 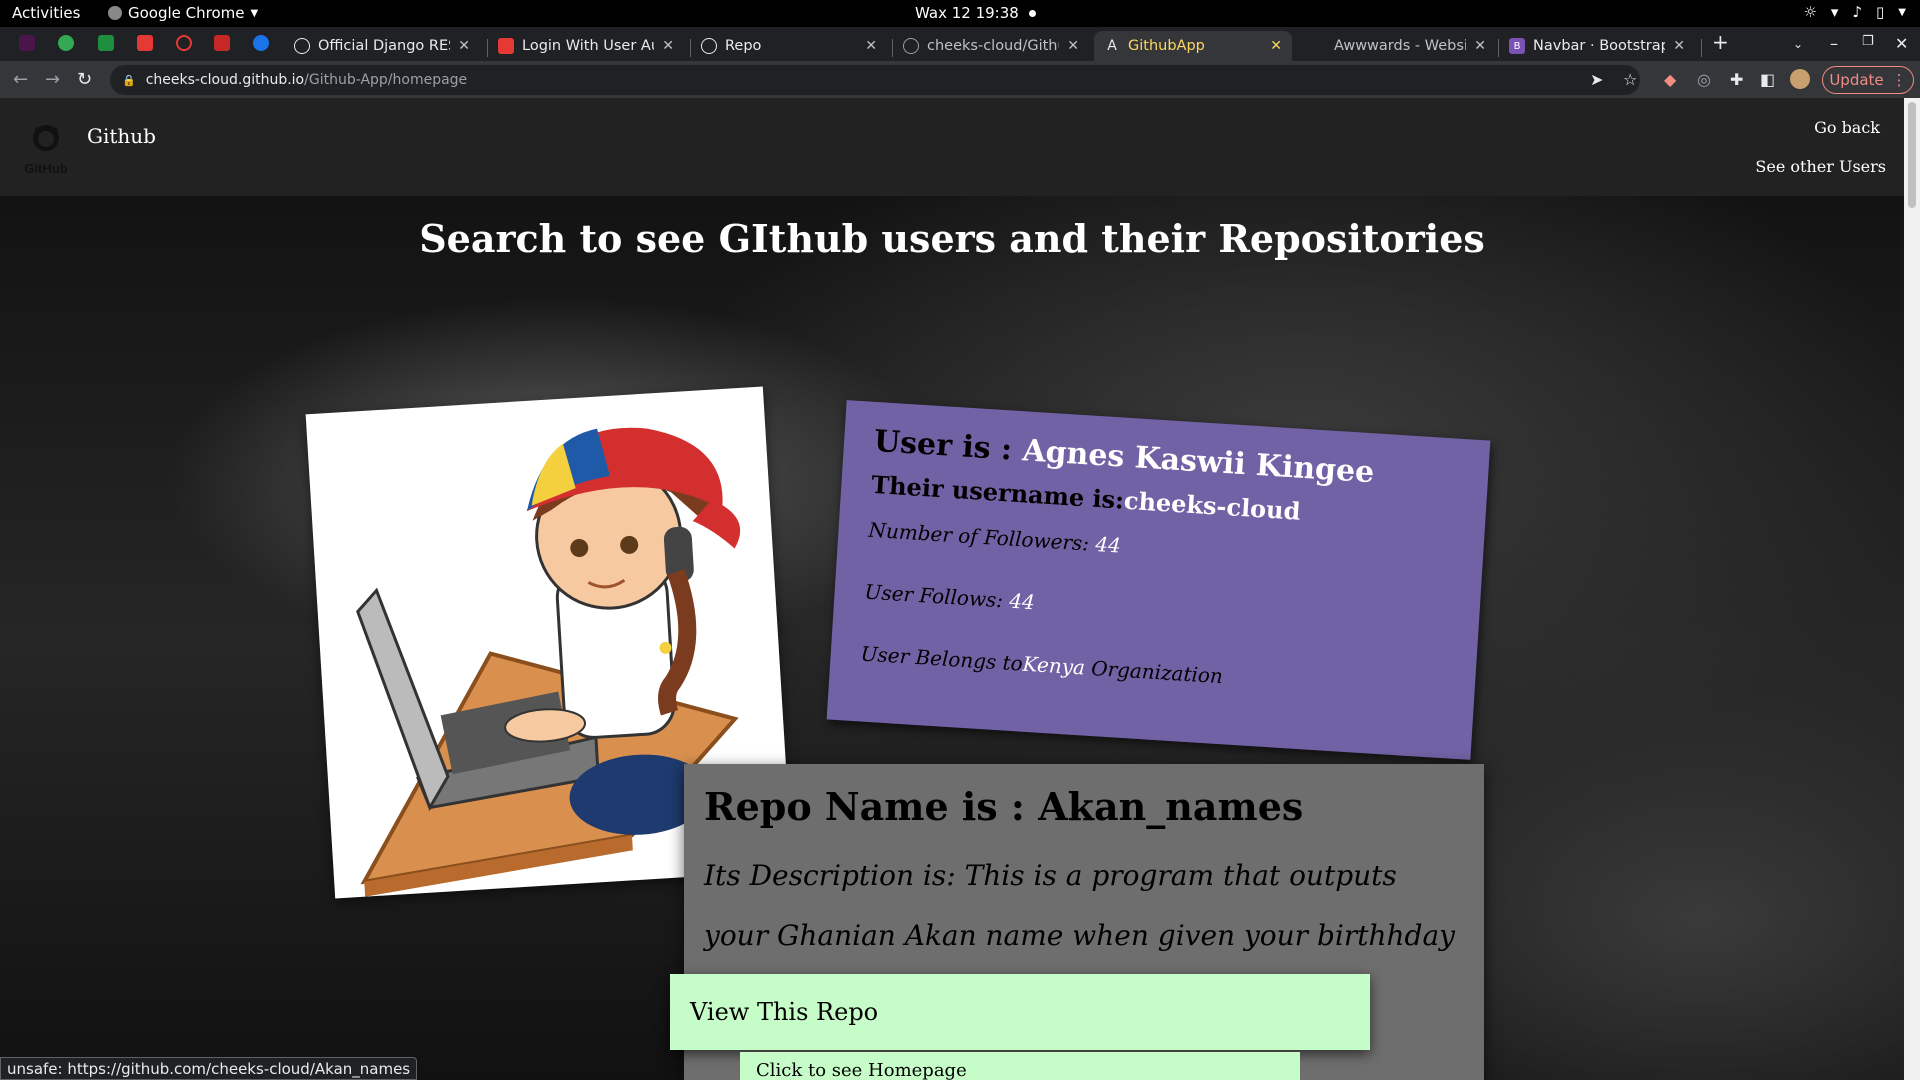 I want to click on slack-icon, so click(x=27, y=43).